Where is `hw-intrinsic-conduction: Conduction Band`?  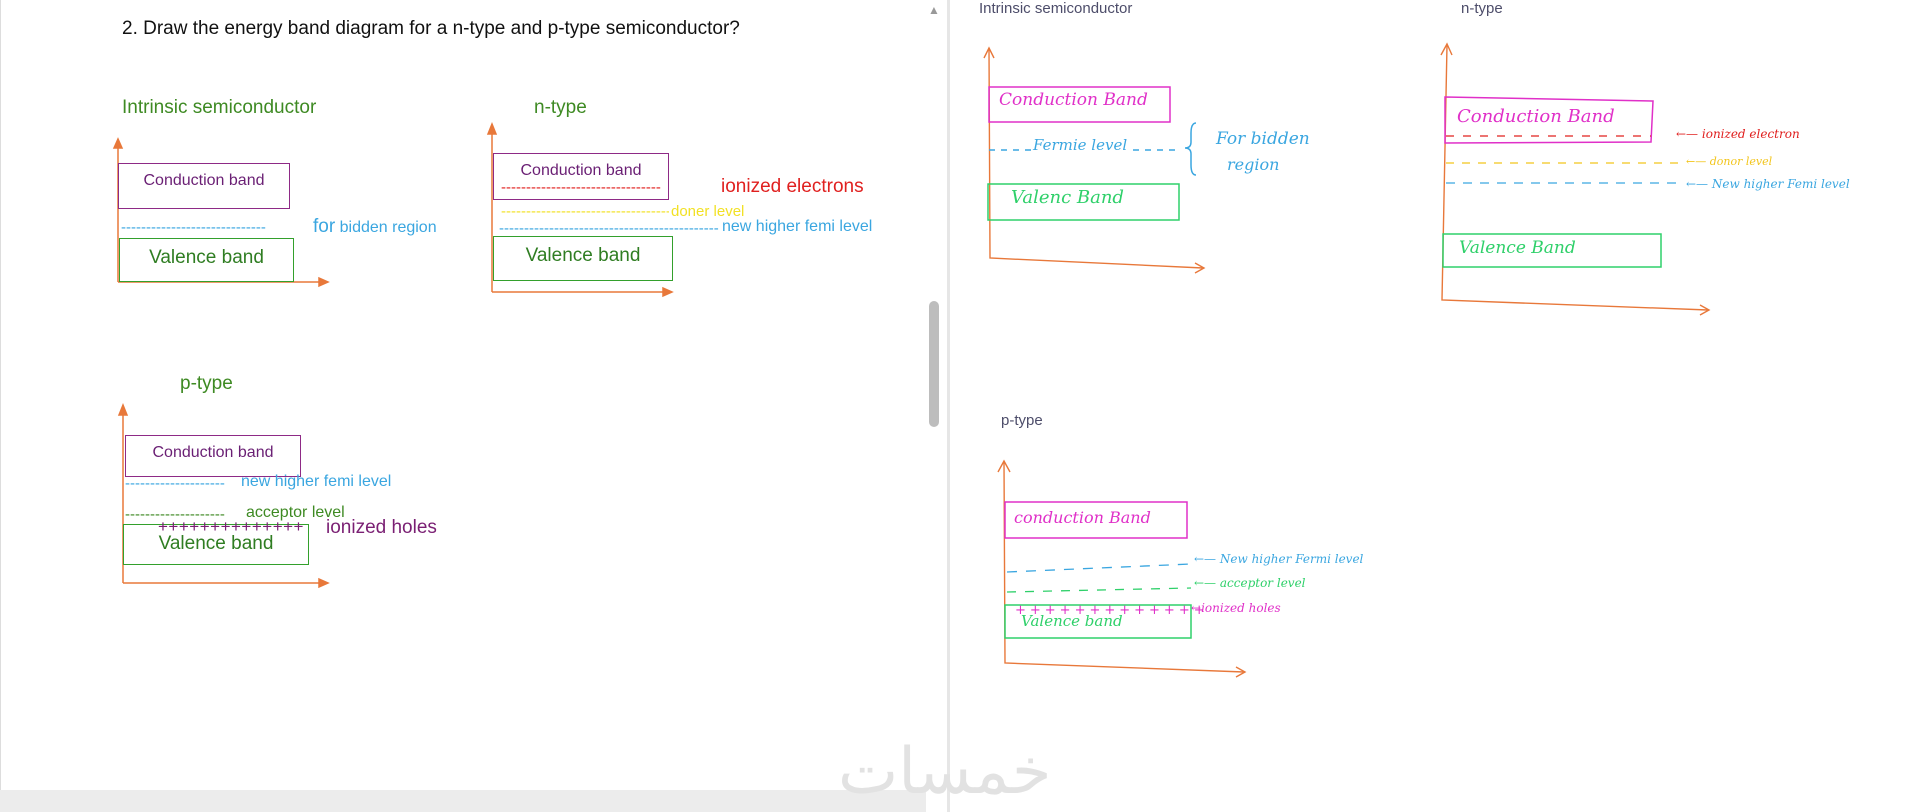 hw-intrinsic-conduction: Conduction Band is located at coordinates (1073, 100).